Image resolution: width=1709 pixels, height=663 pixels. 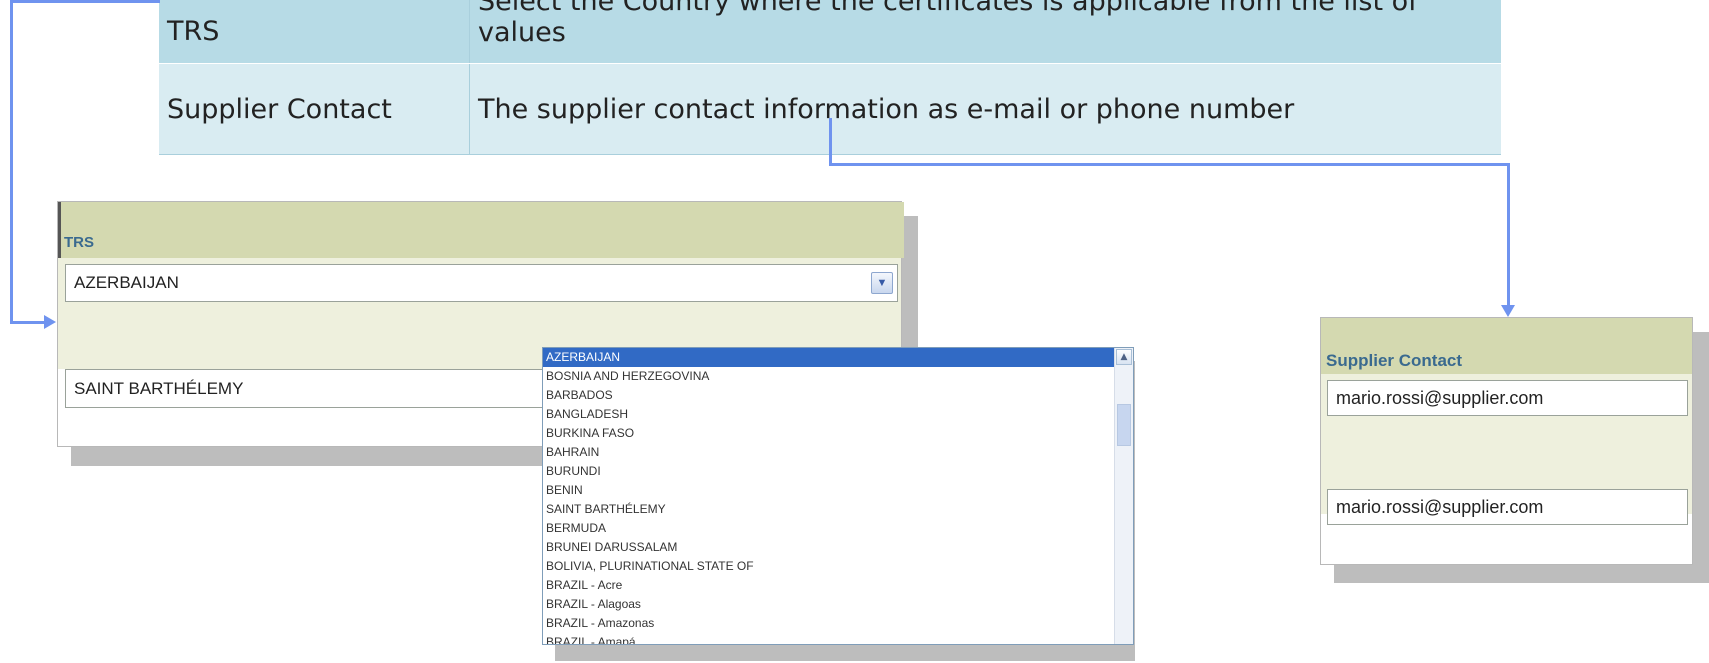 What do you see at coordinates (1123, 496) in the screenshot?
I see `dropdown-scrollbar: ▲` at bounding box center [1123, 496].